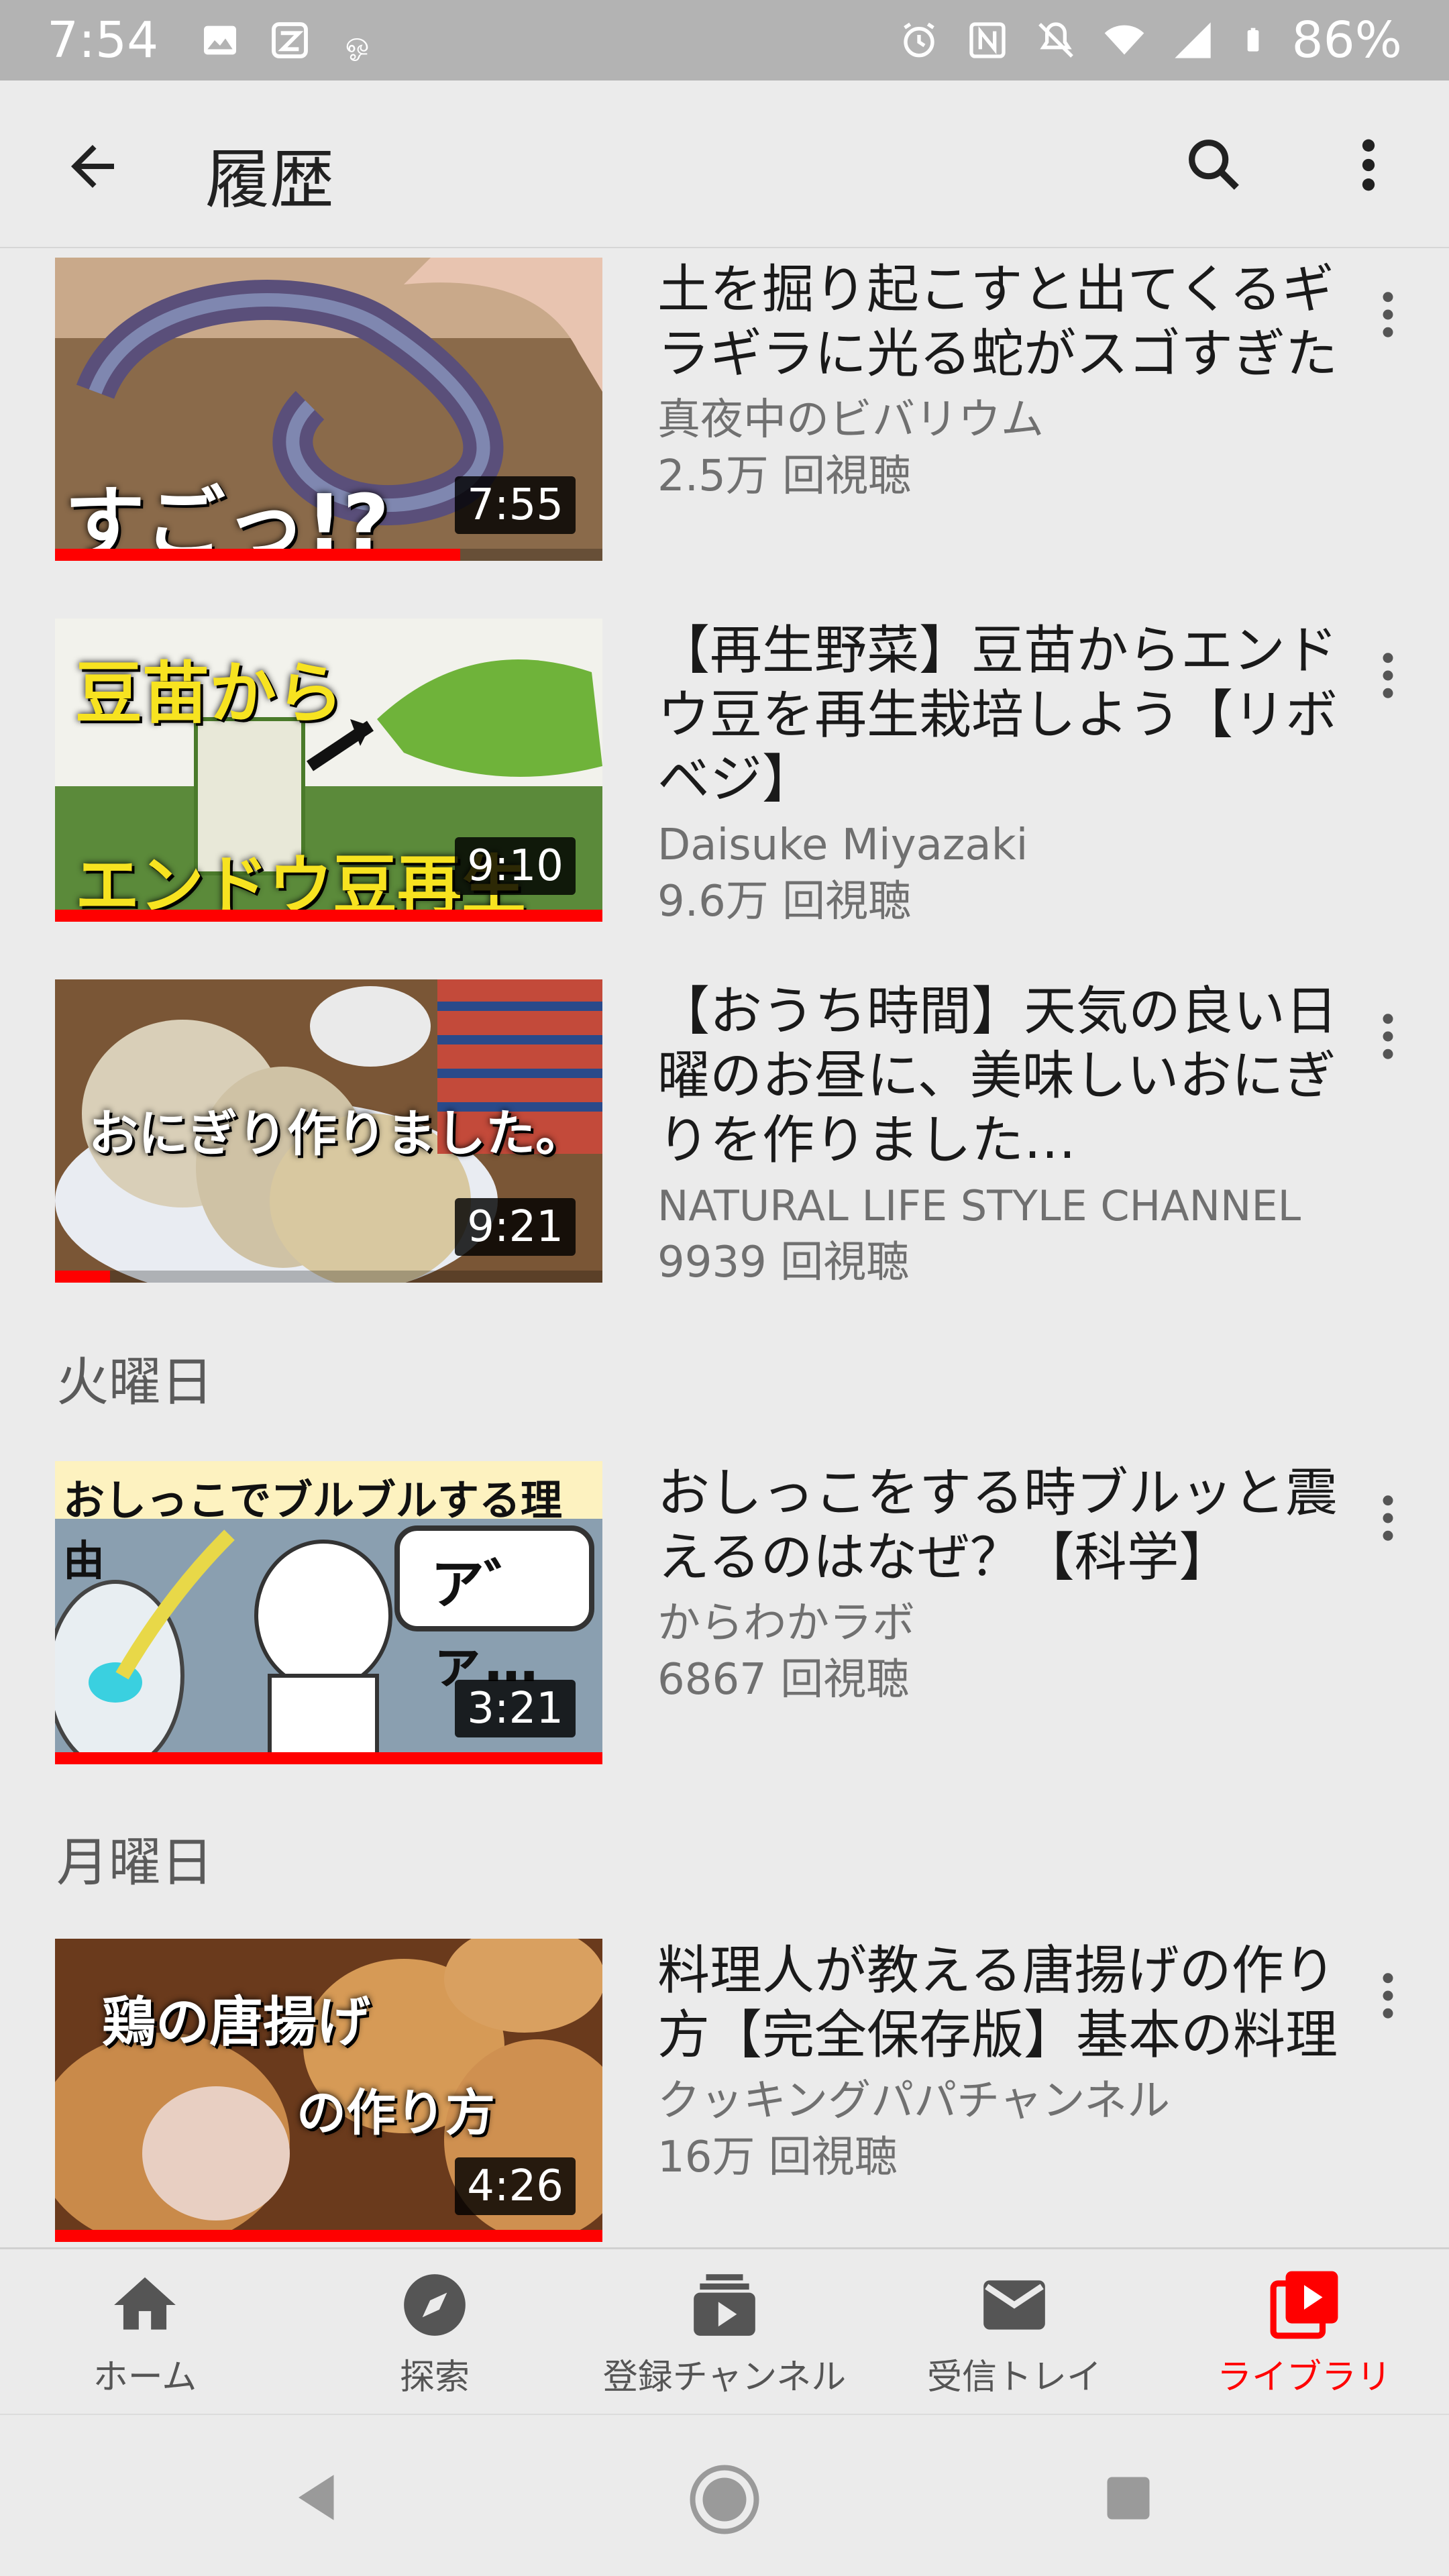  Describe the element at coordinates (1014, 2331) in the screenshot. I see `nav-inbox: 受信トレイ` at that location.